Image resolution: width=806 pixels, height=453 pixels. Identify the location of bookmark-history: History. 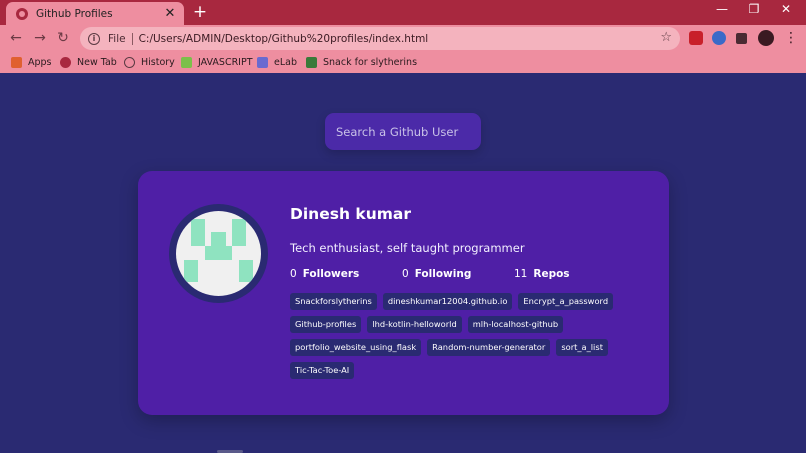
(149, 62).